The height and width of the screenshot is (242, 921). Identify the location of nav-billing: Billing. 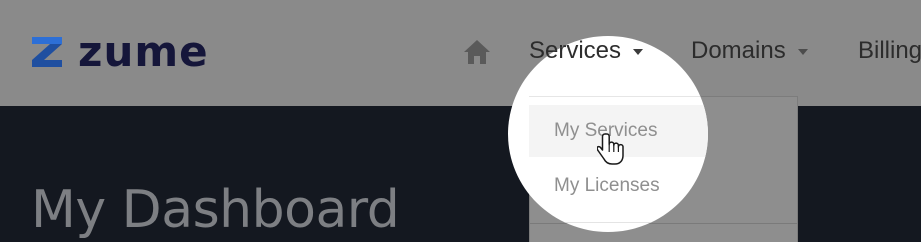
(889, 51).